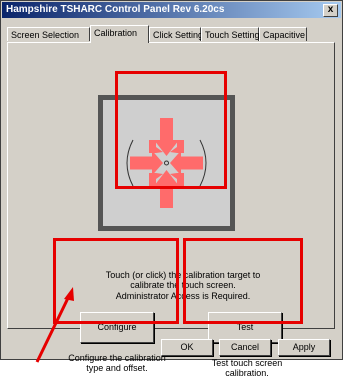 The image size is (346, 378). What do you see at coordinates (116, 33) in the screenshot?
I see `tab-label: Calibration` at bounding box center [116, 33].